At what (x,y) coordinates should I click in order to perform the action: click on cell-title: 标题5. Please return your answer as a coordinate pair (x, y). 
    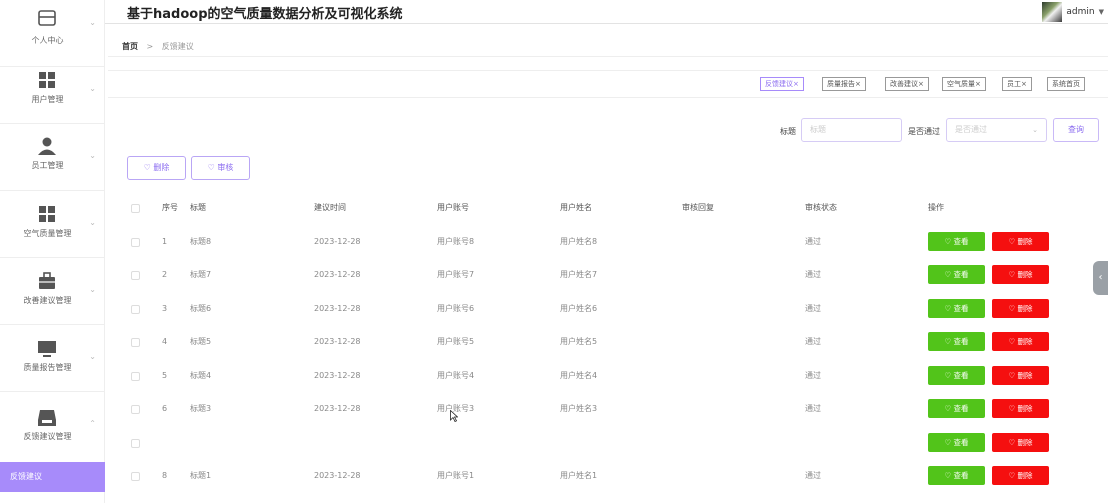
    Looking at the image, I should click on (201, 341).